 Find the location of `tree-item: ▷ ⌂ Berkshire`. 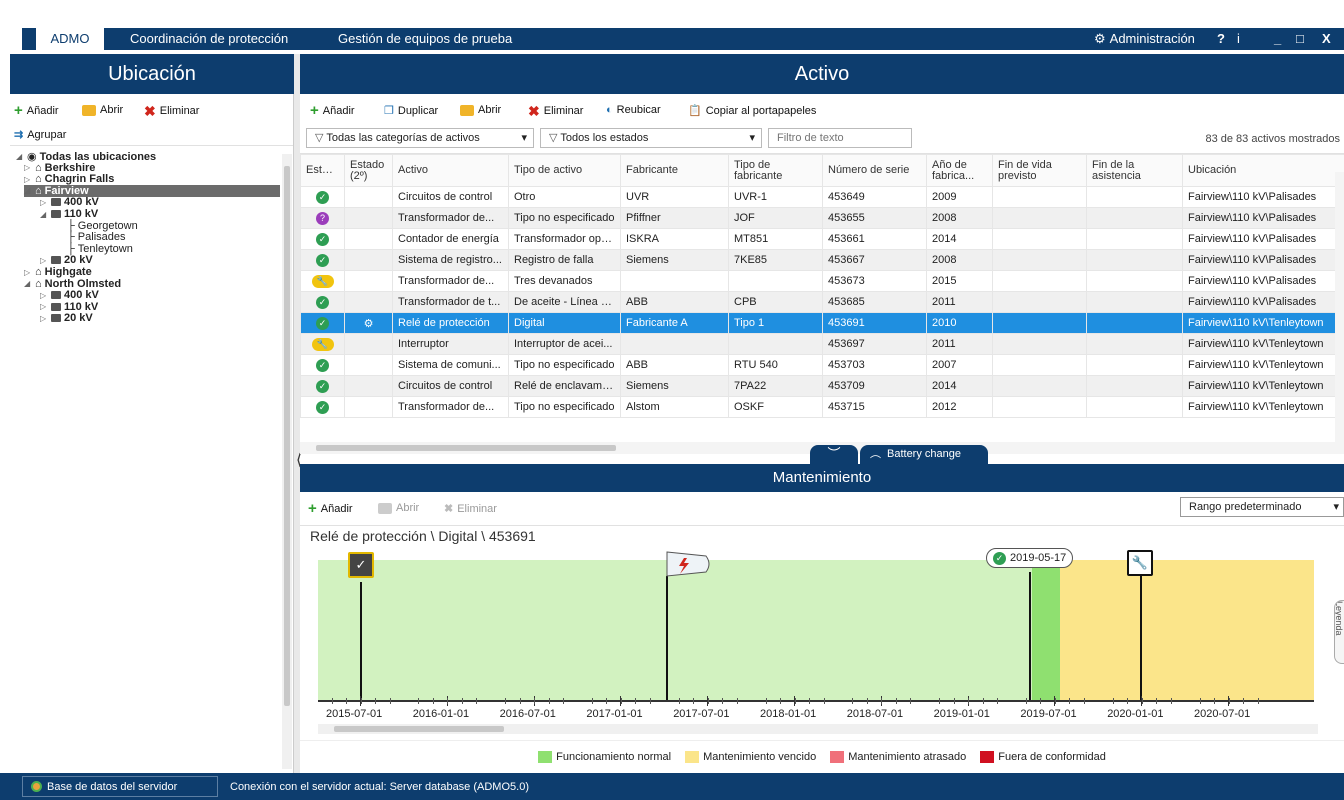

tree-item: ▷ ⌂ Berkshire is located at coordinates (59, 168).